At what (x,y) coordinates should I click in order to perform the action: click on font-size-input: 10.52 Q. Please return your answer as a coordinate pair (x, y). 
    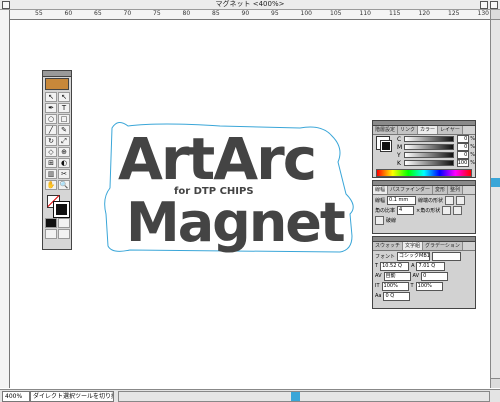
    Looking at the image, I should click on (395, 266).